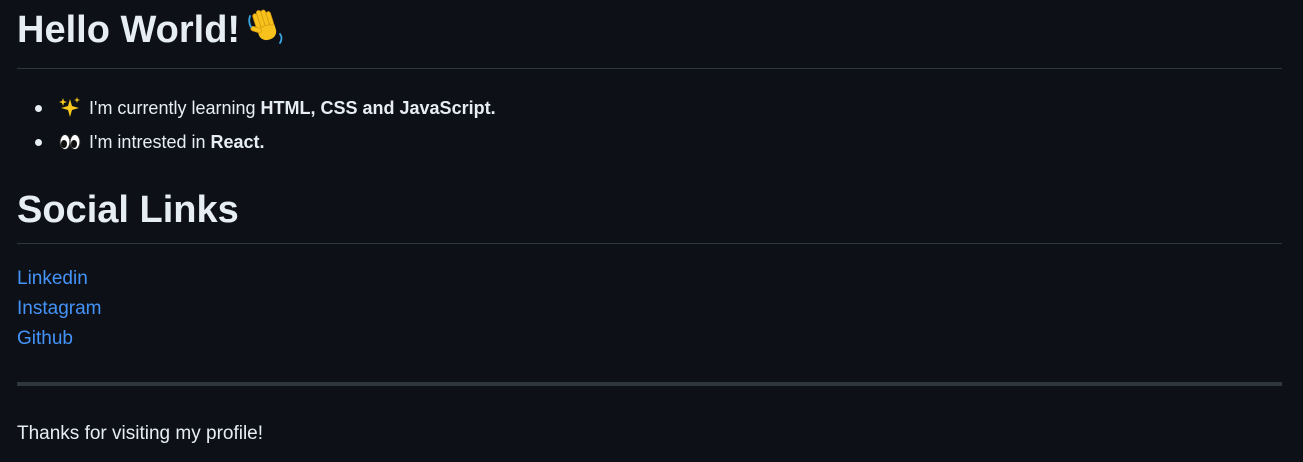  What do you see at coordinates (378, 107) in the screenshot?
I see `learning-tech-text: HTML, CSS and JavaScript.` at bounding box center [378, 107].